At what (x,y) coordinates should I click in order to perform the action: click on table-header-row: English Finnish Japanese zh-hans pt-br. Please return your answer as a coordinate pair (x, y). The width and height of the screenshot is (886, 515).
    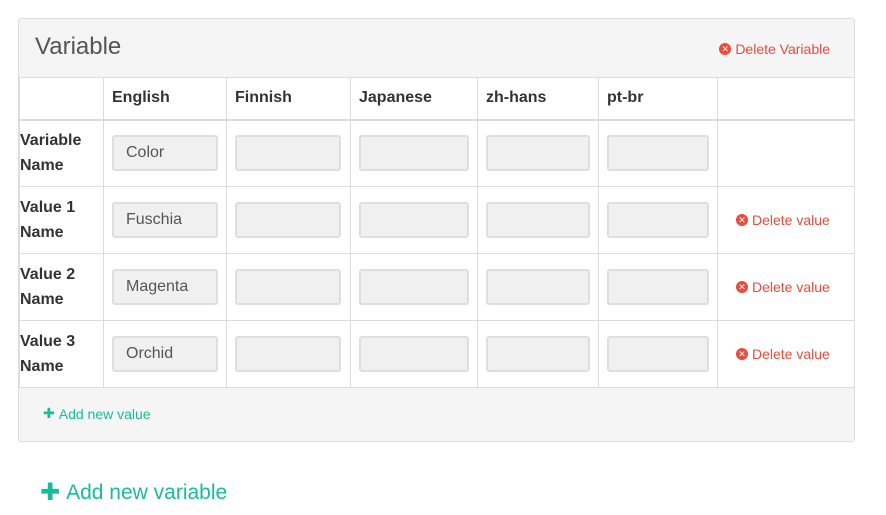
    Looking at the image, I should click on (436, 99).